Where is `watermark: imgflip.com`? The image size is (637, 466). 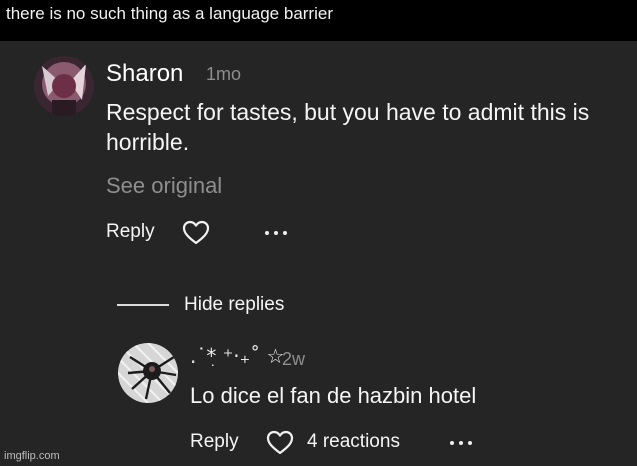
watermark: imgflip.com is located at coordinates (32, 456).